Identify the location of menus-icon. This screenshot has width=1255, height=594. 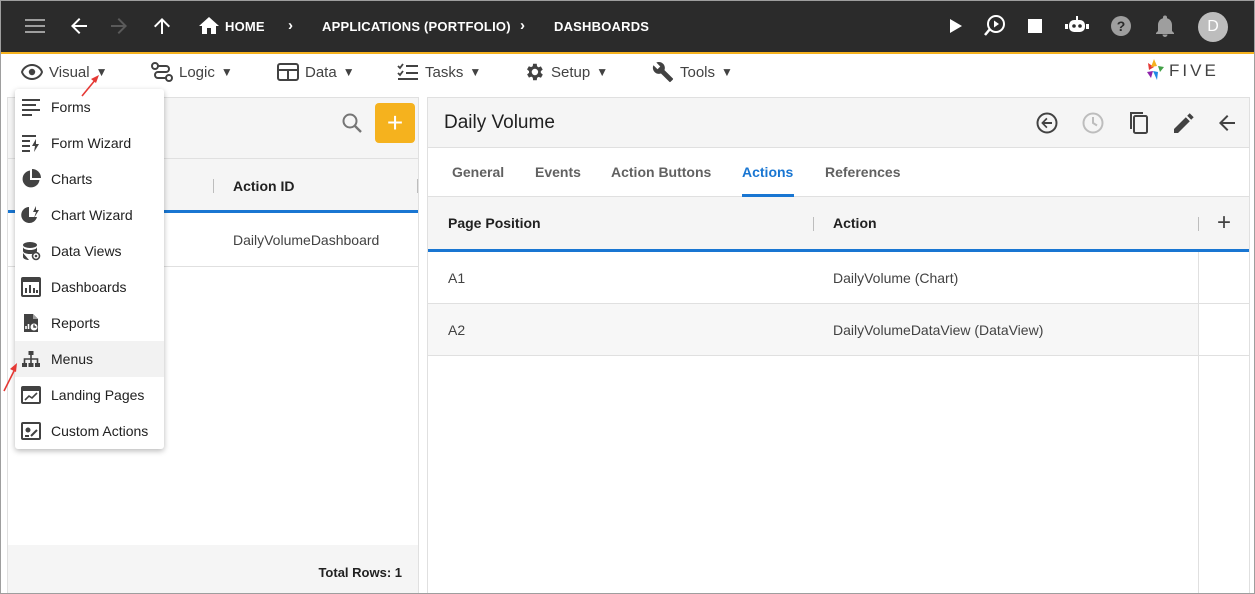
(31, 359).